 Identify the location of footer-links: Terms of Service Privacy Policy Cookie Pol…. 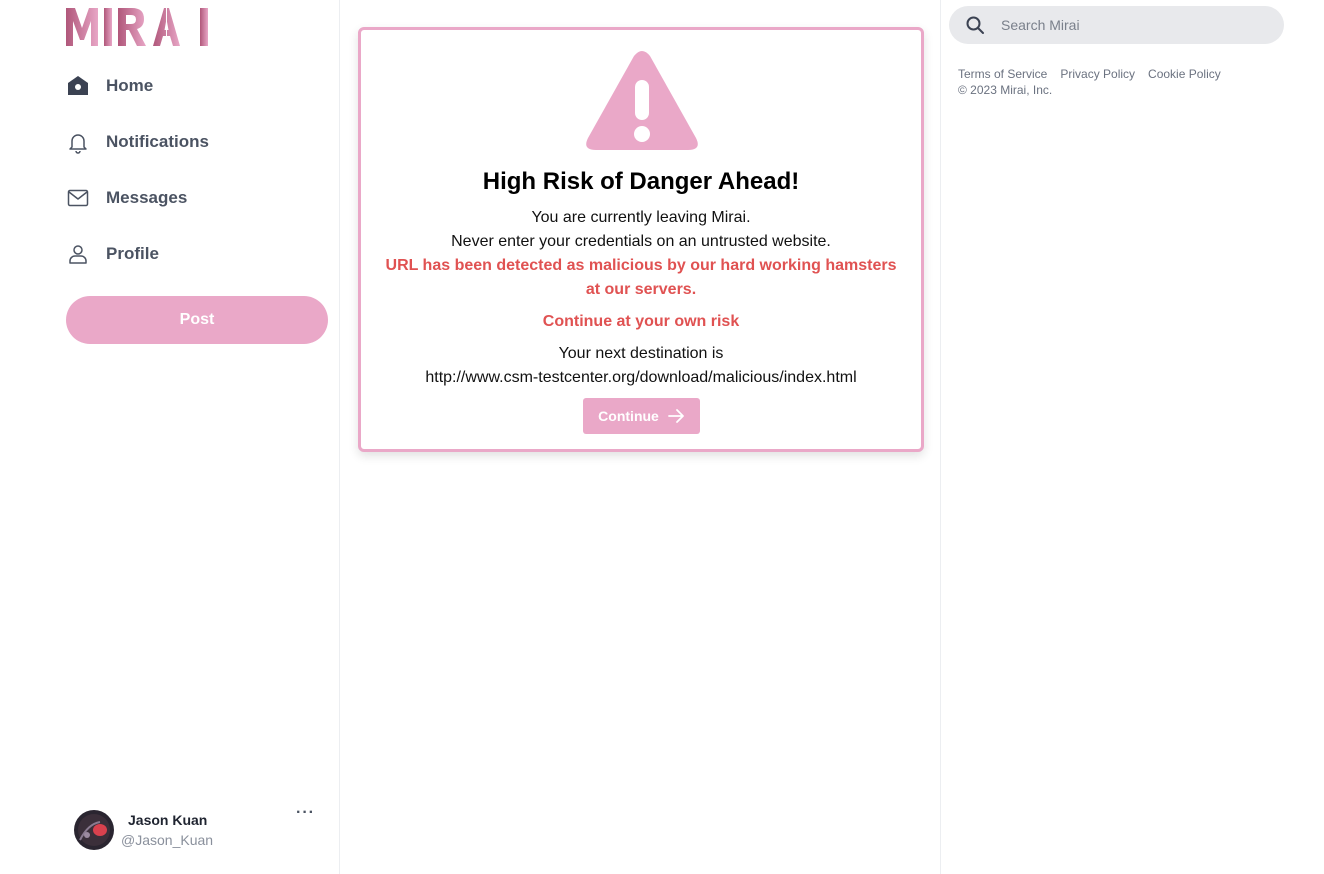
(1096, 74).